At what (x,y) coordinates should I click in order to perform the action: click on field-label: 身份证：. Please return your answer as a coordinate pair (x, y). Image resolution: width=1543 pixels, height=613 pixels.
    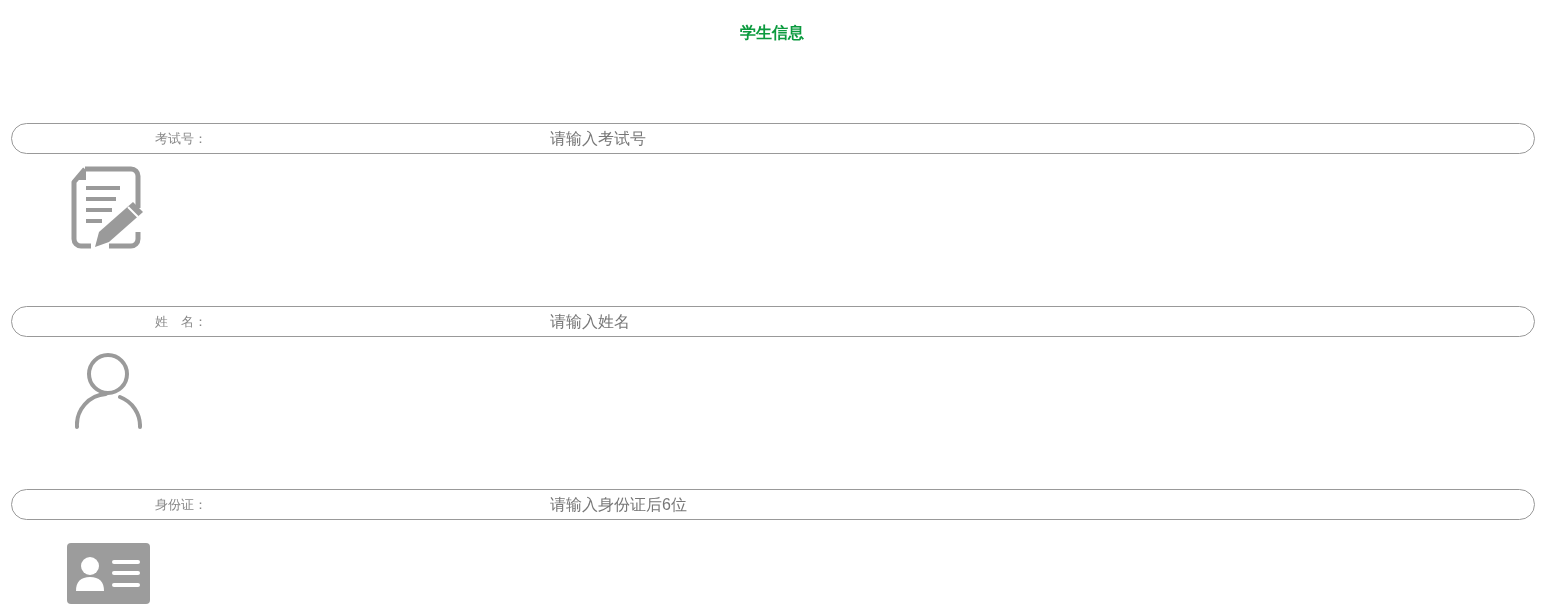
    Looking at the image, I should click on (181, 504).